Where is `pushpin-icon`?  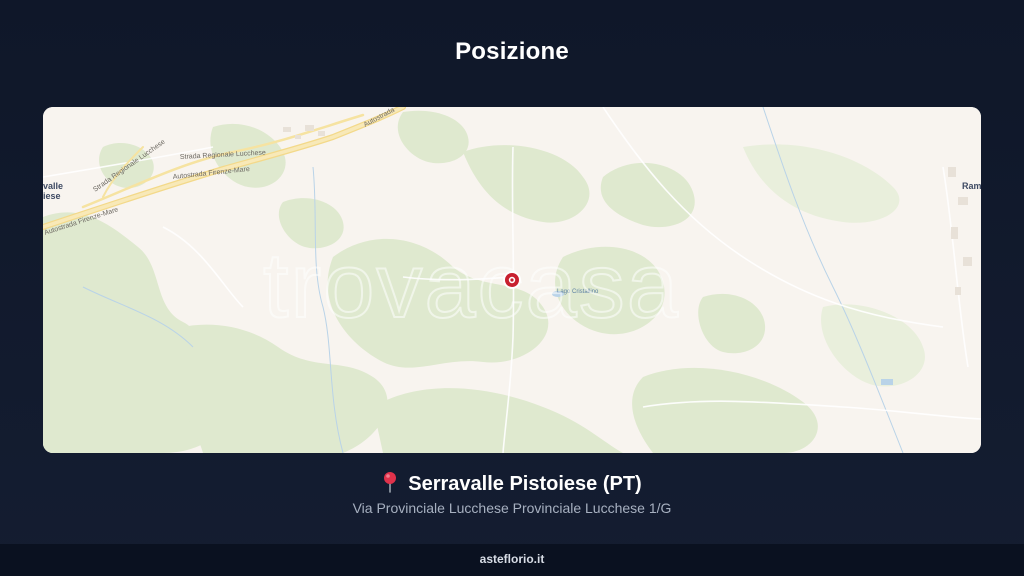 pushpin-icon is located at coordinates (390, 482).